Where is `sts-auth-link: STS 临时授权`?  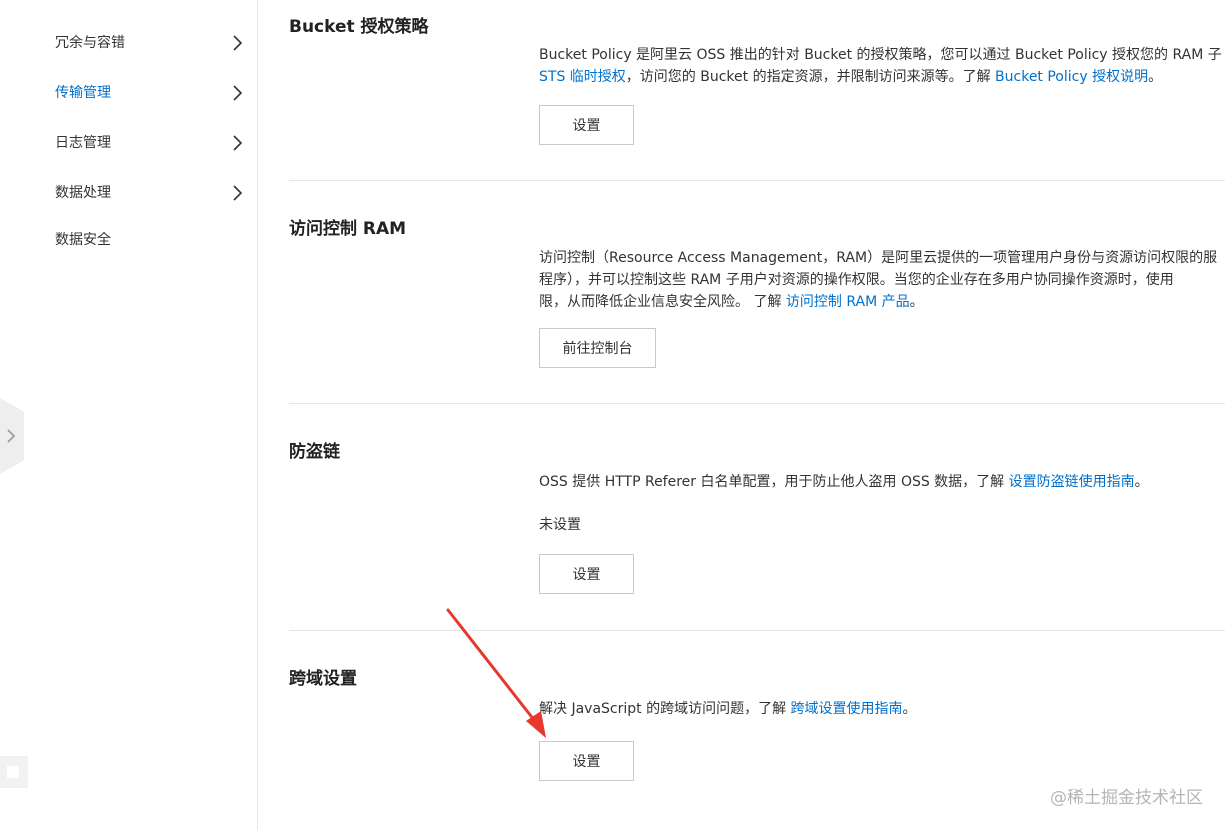
sts-auth-link: STS 临时授权 is located at coordinates (582, 77).